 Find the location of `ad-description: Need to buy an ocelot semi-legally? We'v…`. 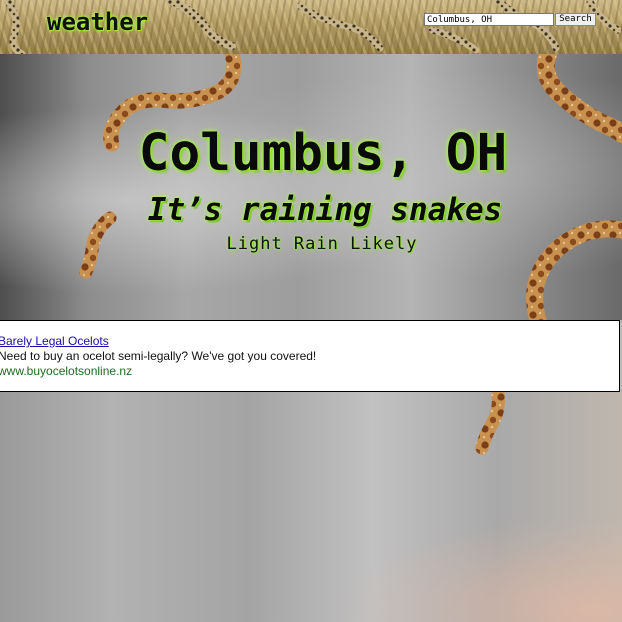

ad-description: Need to buy an ocelot semi-legally? We'v… is located at coordinates (158, 356).